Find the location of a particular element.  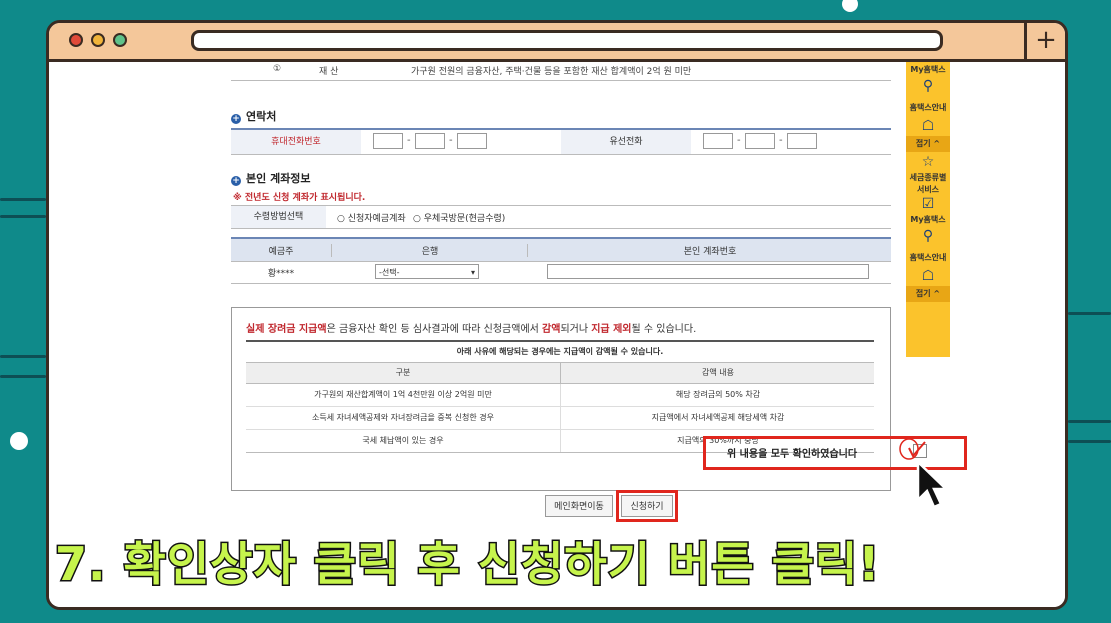

notice-text: 될 수 있습니다. is located at coordinates (664, 329).